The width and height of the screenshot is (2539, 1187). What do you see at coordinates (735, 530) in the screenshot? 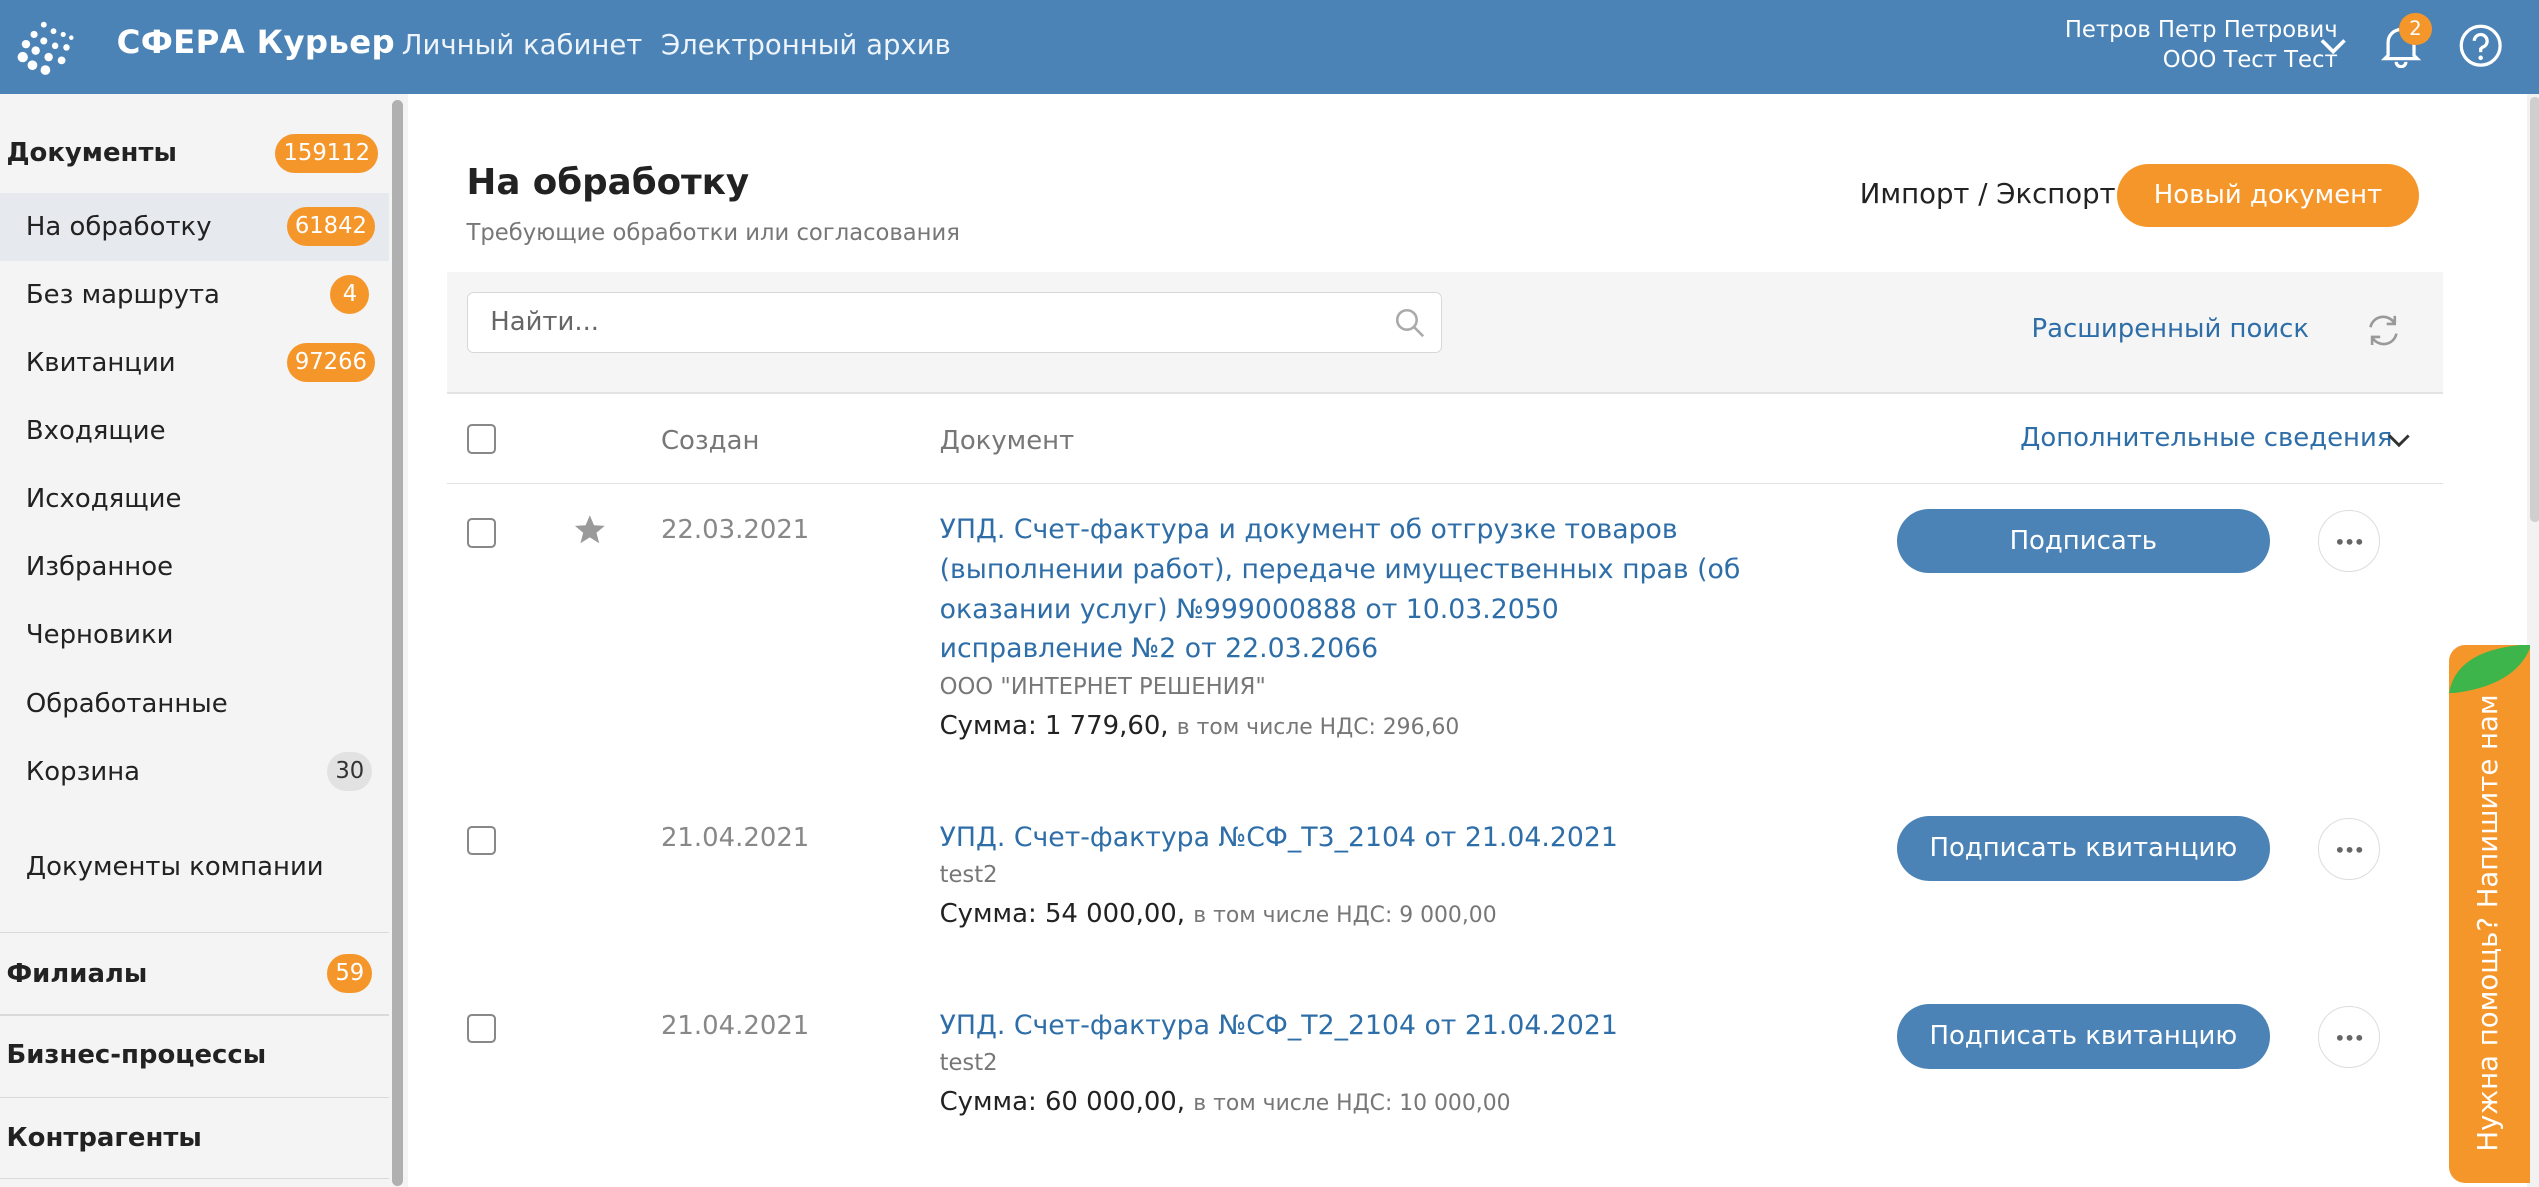
I see `row-date: 22.03.2021` at bounding box center [735, 530].